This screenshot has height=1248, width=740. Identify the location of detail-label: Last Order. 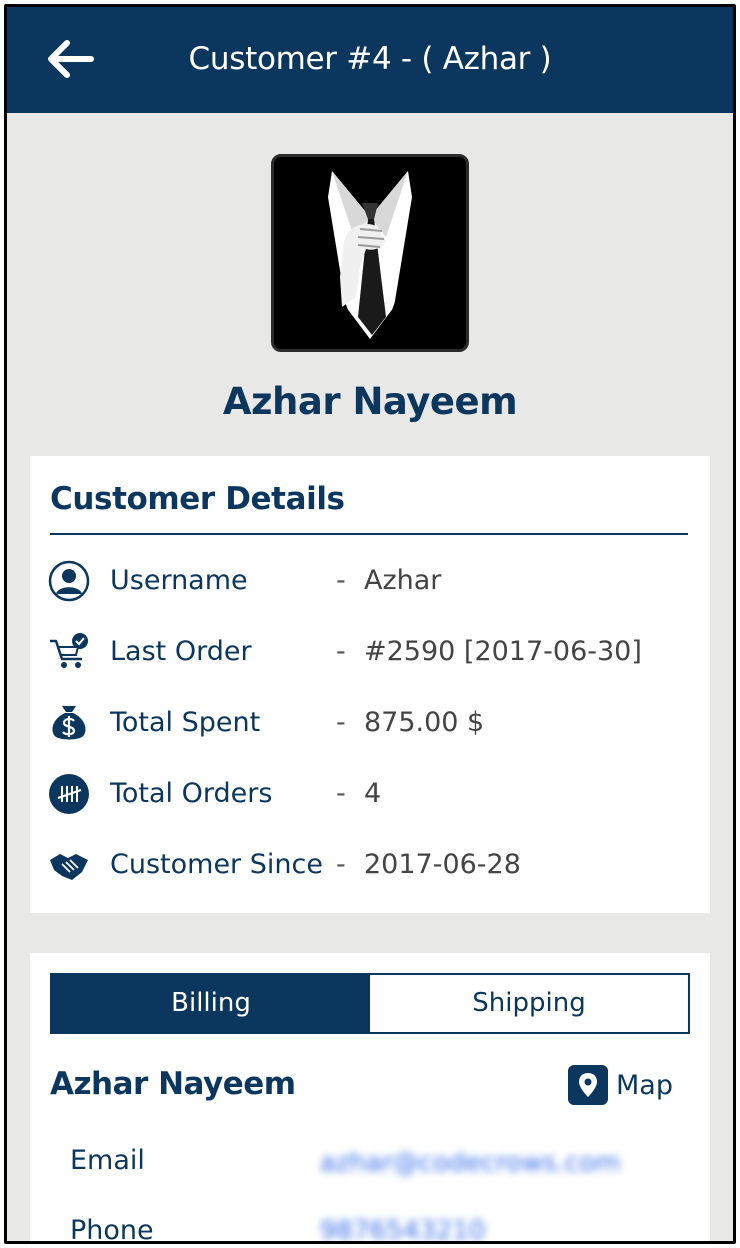
(181, 651).